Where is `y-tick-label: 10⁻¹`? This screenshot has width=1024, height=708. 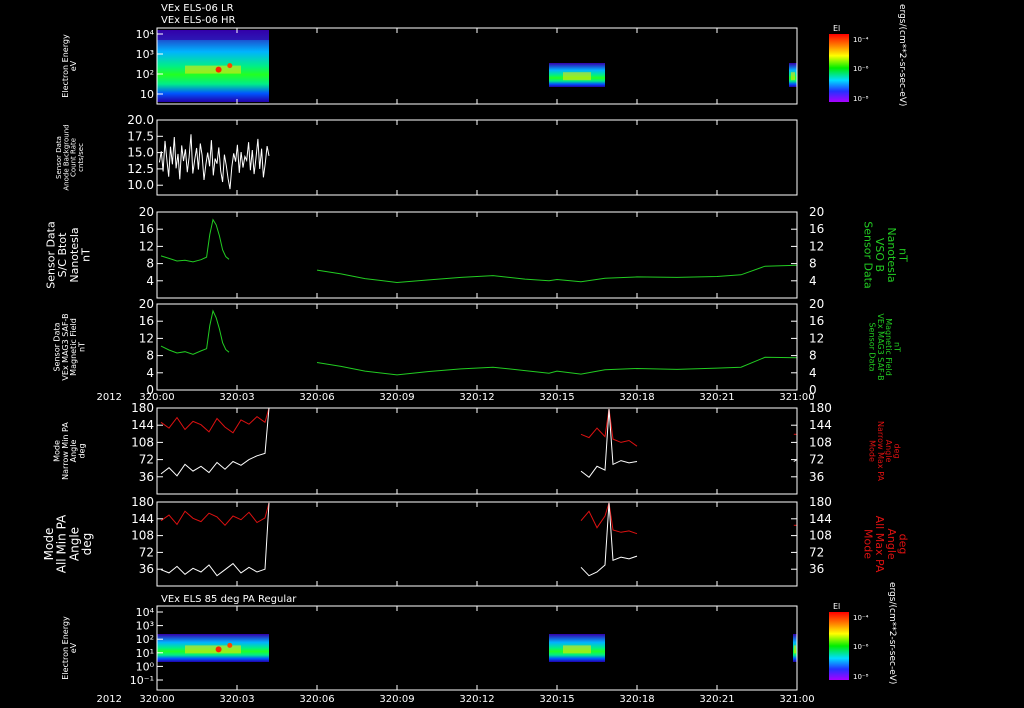 y-tick-label: 10⁻¹ is located at coordinates (142, 680).